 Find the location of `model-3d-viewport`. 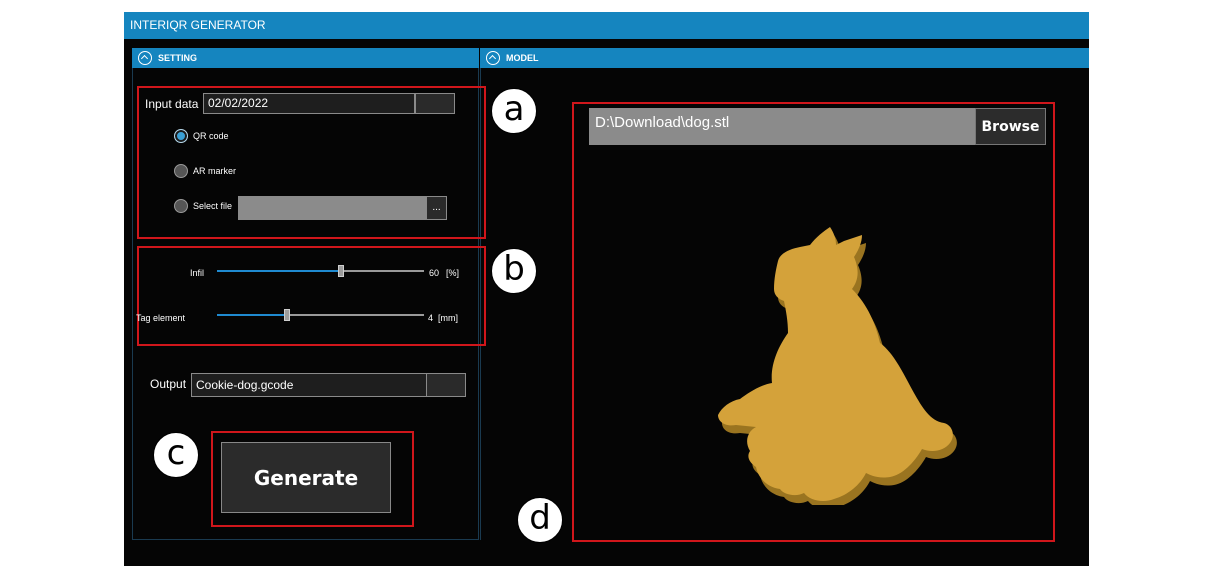

model-3d-viewport is located at coordinates (835, 360).